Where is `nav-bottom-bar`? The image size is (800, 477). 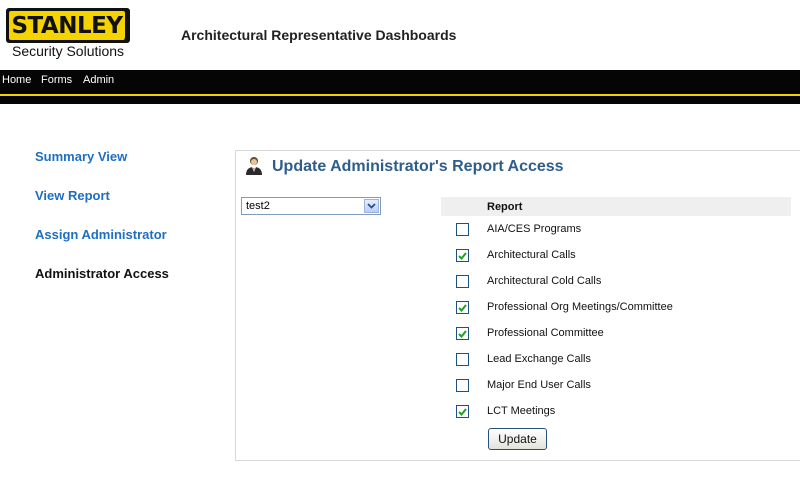 nav-bottom-bar is located at coordinates (400, 100).